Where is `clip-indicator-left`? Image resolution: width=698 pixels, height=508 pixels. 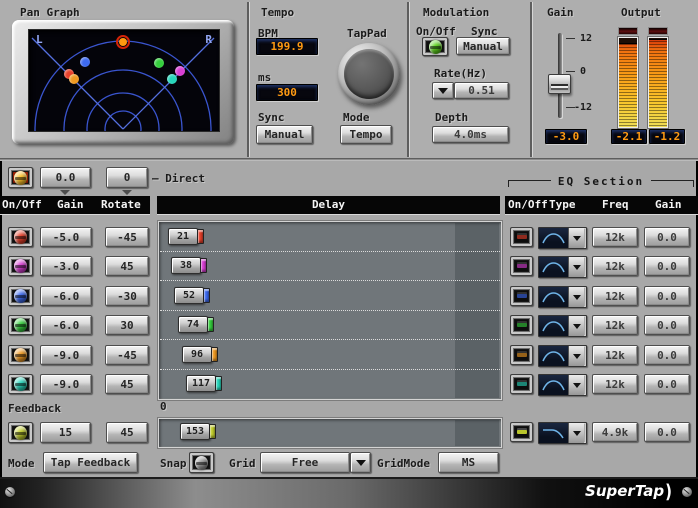 clip-indicator-left is located at coordinates (628, 31).